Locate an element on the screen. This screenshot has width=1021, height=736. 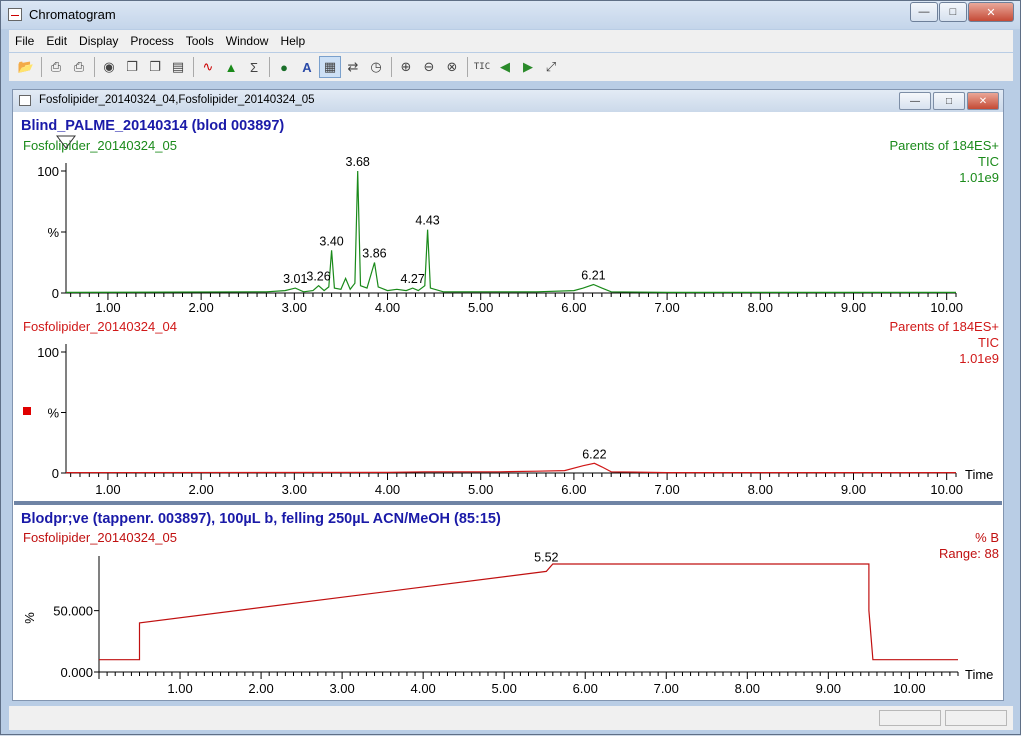
trace-name: Fosfolipider_20140324_04 is located at coordinates (100, 326).